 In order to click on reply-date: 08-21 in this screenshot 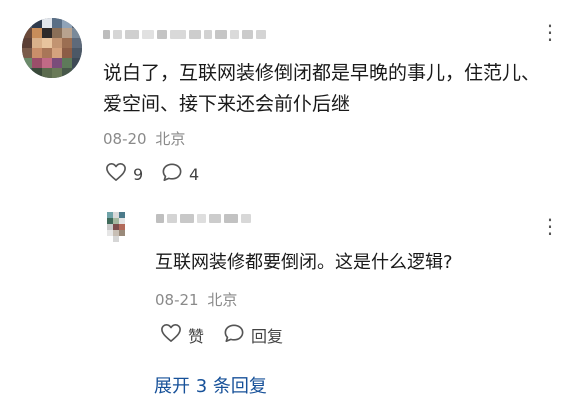, I will do `click(177, 300)`.